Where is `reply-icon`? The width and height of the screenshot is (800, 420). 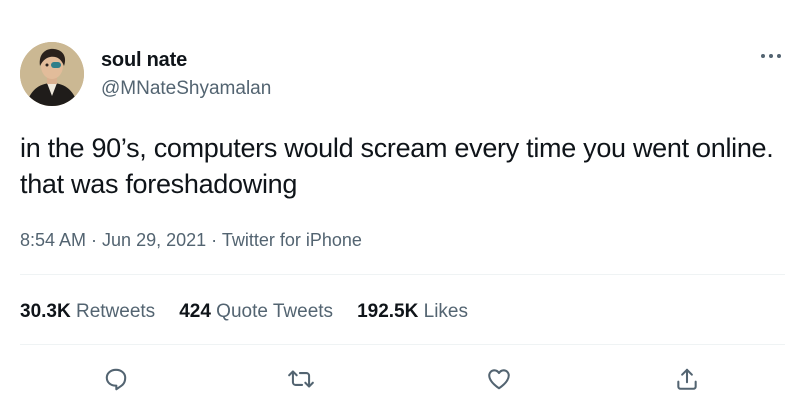 reply-icon is located at coordinates (116, 379).